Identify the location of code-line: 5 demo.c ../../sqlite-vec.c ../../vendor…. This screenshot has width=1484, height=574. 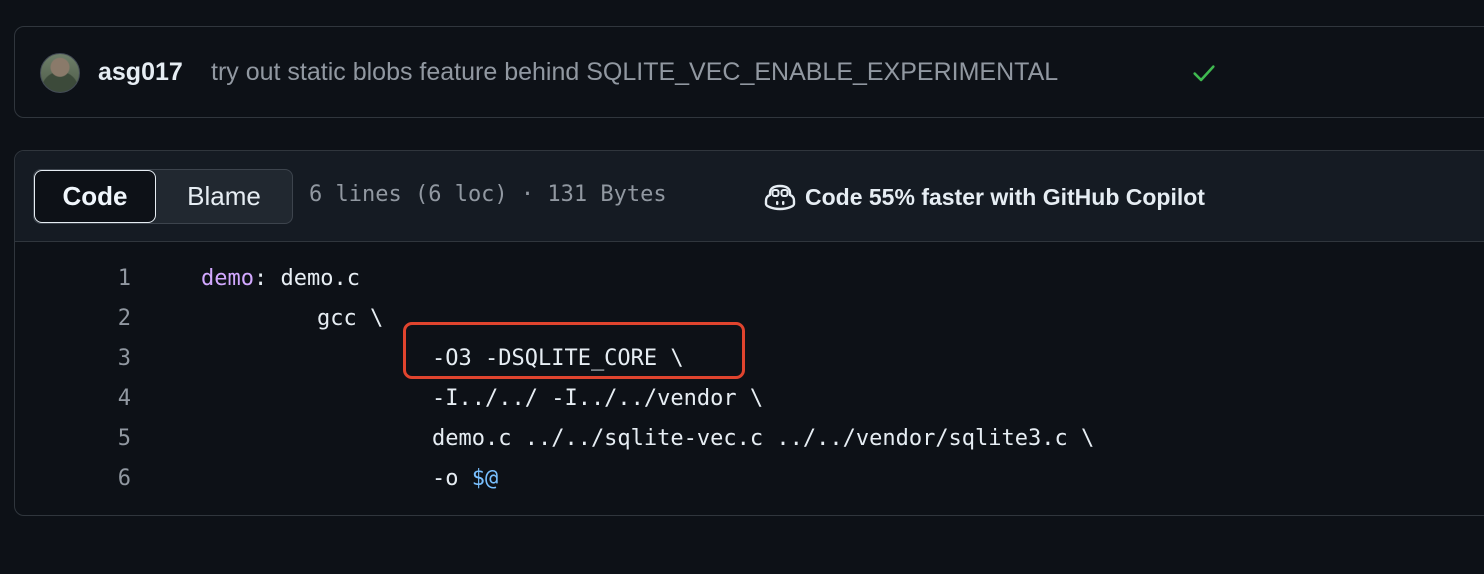
(749, 438).